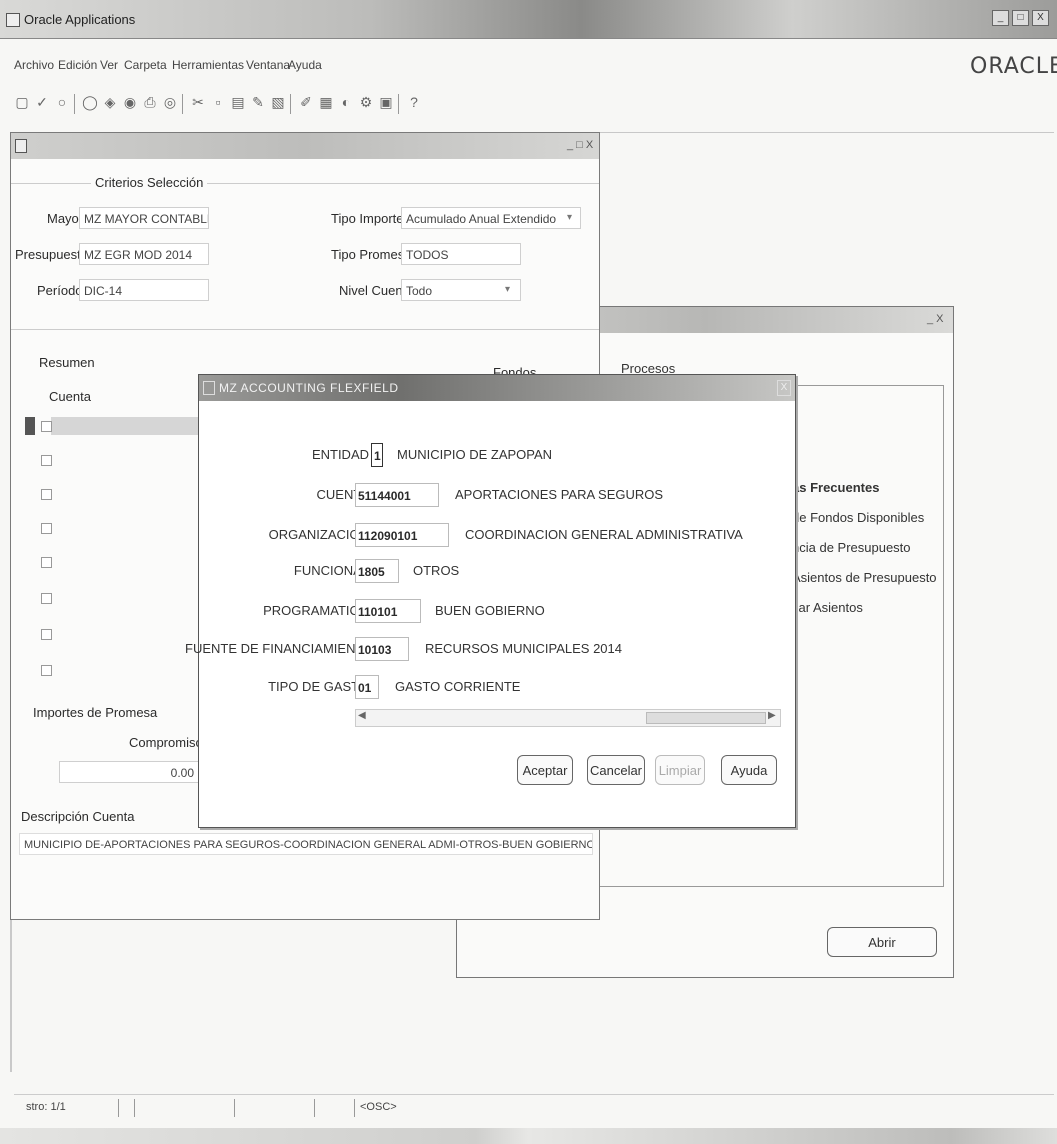 The width and height of the screenshot is (1057, 1144). Describe the element at coordinates (784, 388) in the screenshot. I see `close-icon: X` at that location.